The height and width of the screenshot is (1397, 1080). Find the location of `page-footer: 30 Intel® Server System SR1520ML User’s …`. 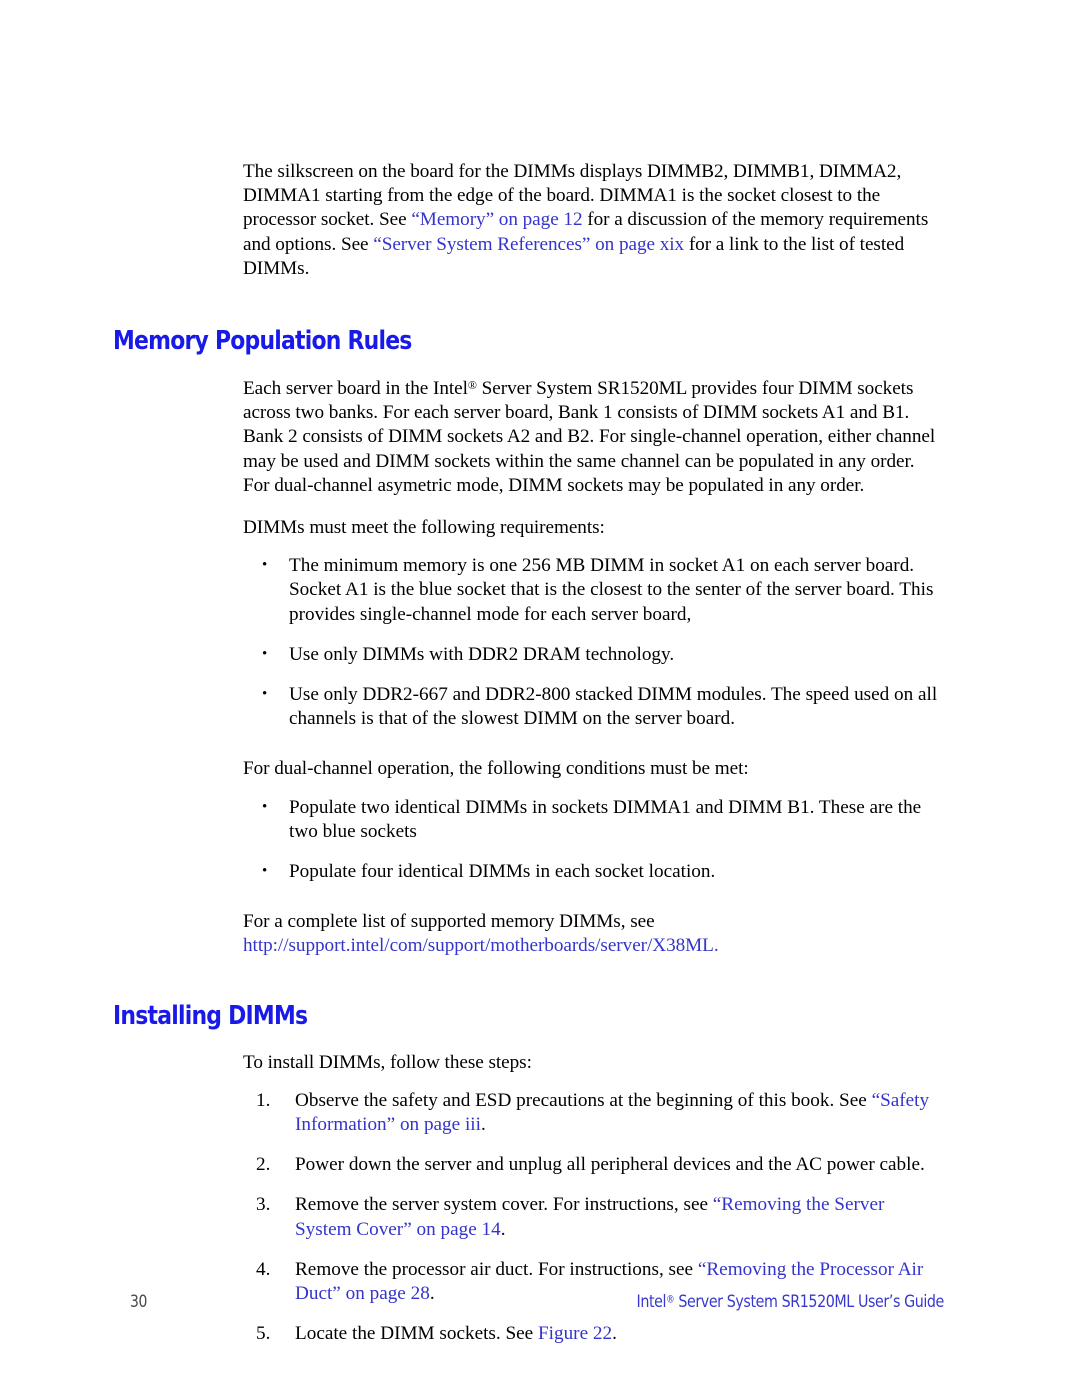

page-footer: 30 Intel® Server System SR1520ML User’s … is located at coordinates (540, 1305).